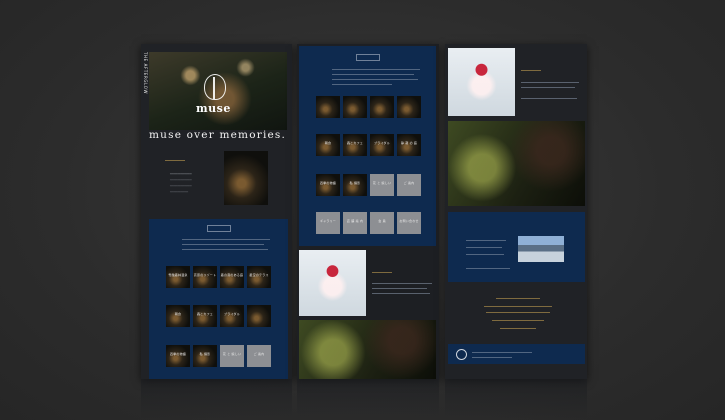  Describe the element at coordinates (355, 223) in the screenshot. I see `gallery-thumb: 店 舗 案 内` at that location.